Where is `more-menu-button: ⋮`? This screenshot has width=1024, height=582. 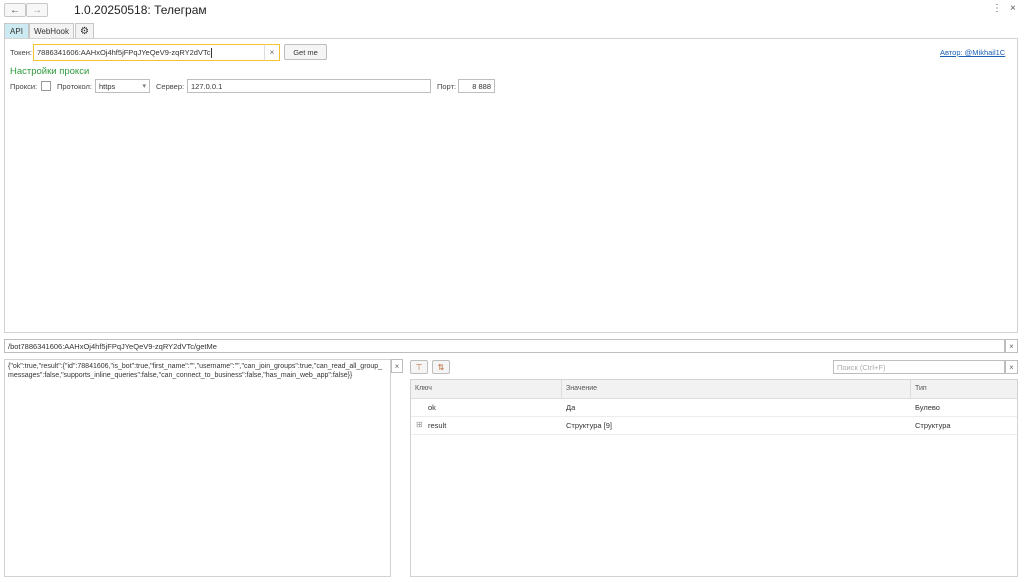
more-menu-button: ⋮ is located at coordinates (997, 8).